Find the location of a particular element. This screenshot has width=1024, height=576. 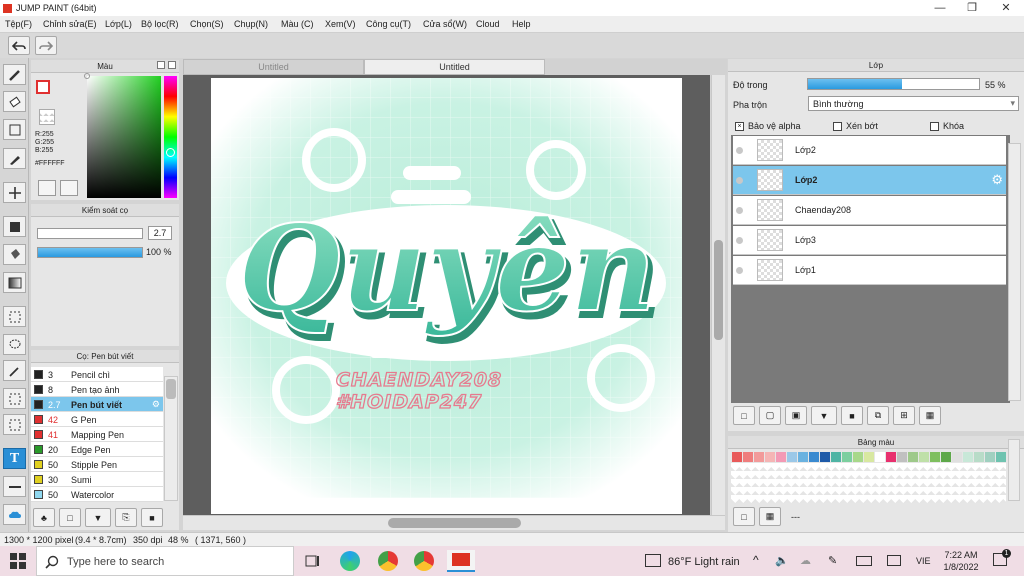

select-pen-tool is located at coordinates (14, 398).